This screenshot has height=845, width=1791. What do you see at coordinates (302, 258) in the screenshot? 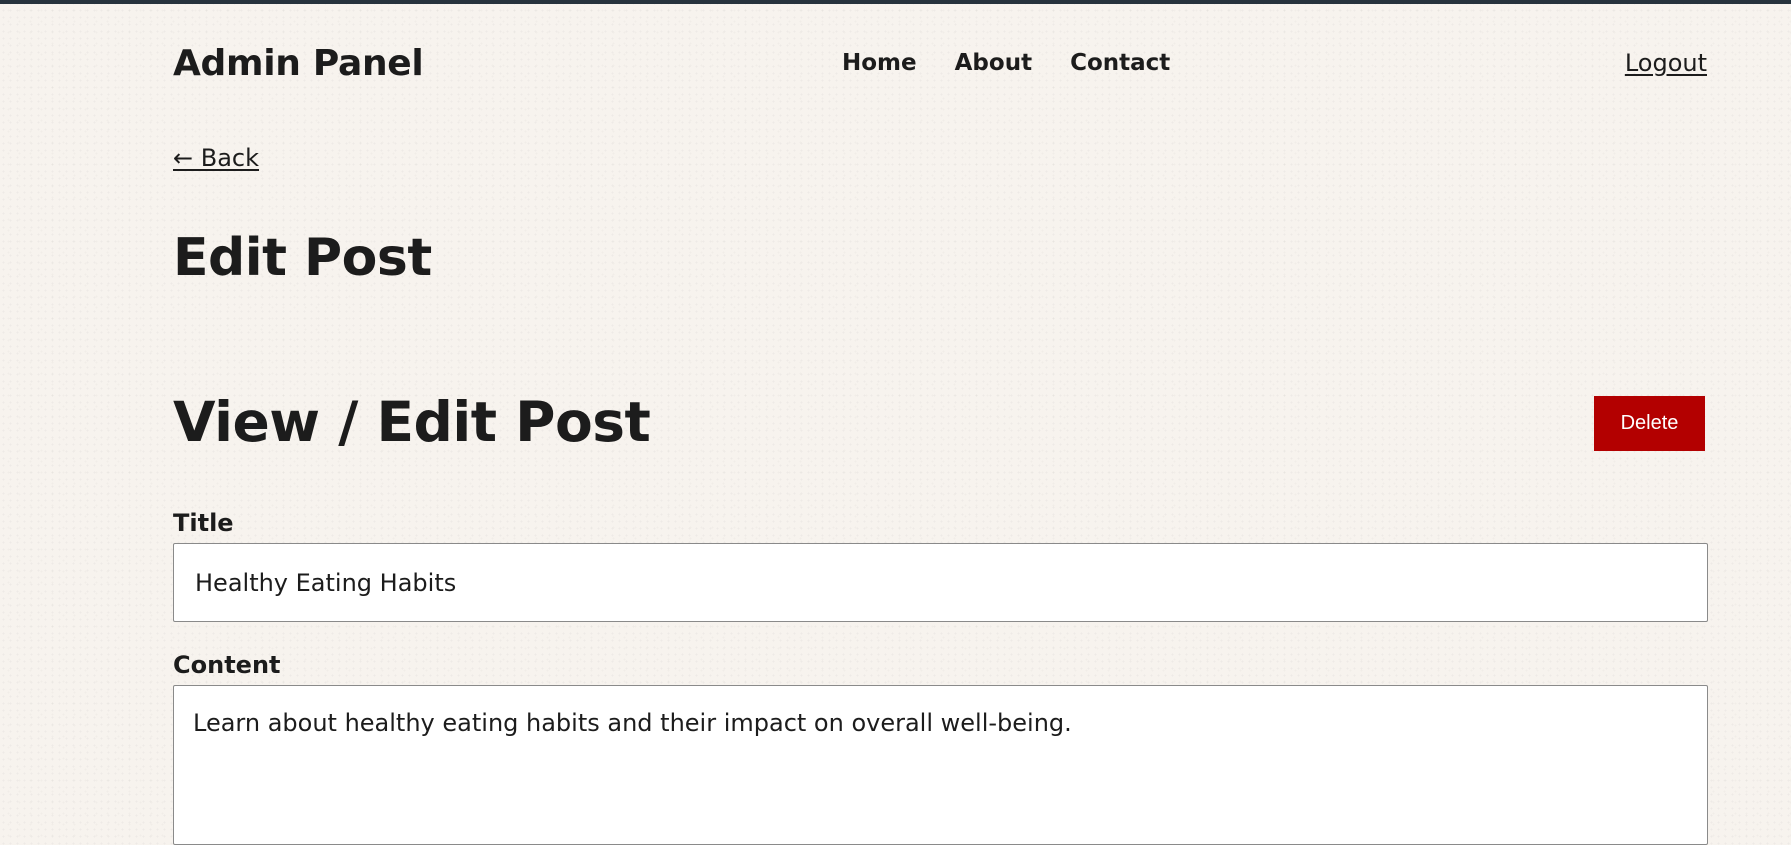
I see `page-title: Edit Post` at bounding box center [302, 258].